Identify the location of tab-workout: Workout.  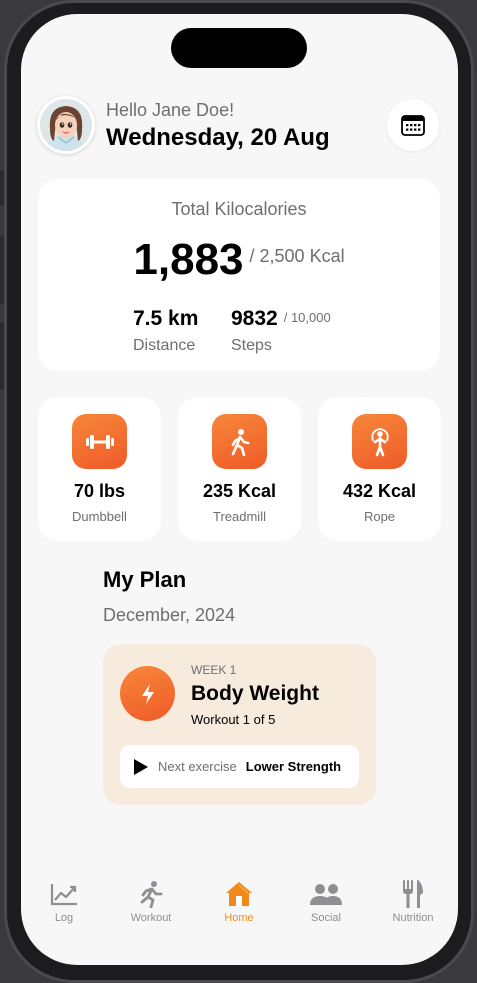
(151, 901).